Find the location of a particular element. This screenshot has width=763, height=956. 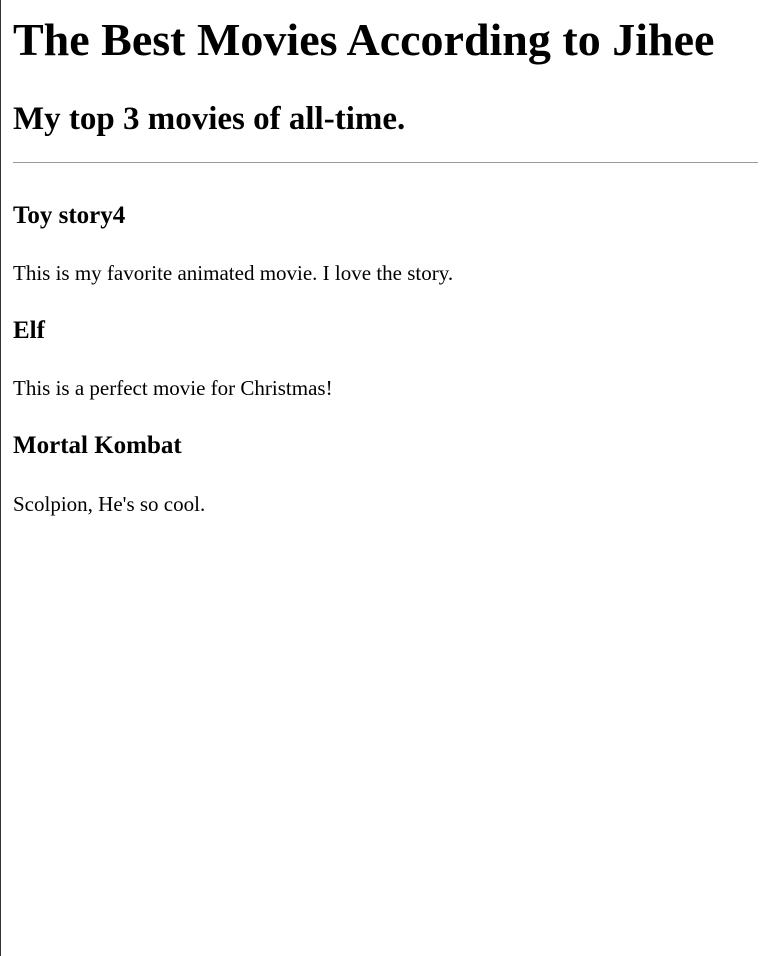

movie-title-toy-story4: Toy story4 is located at coordinates (69, 215).